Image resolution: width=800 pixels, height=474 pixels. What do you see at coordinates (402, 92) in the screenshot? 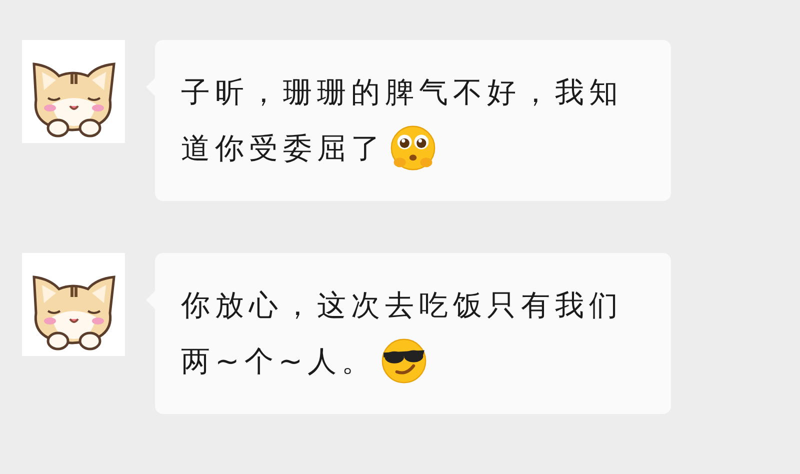
I see `message-text: 子昕，珊珊的脾气不好，我知` at bounding box center [402, 92].